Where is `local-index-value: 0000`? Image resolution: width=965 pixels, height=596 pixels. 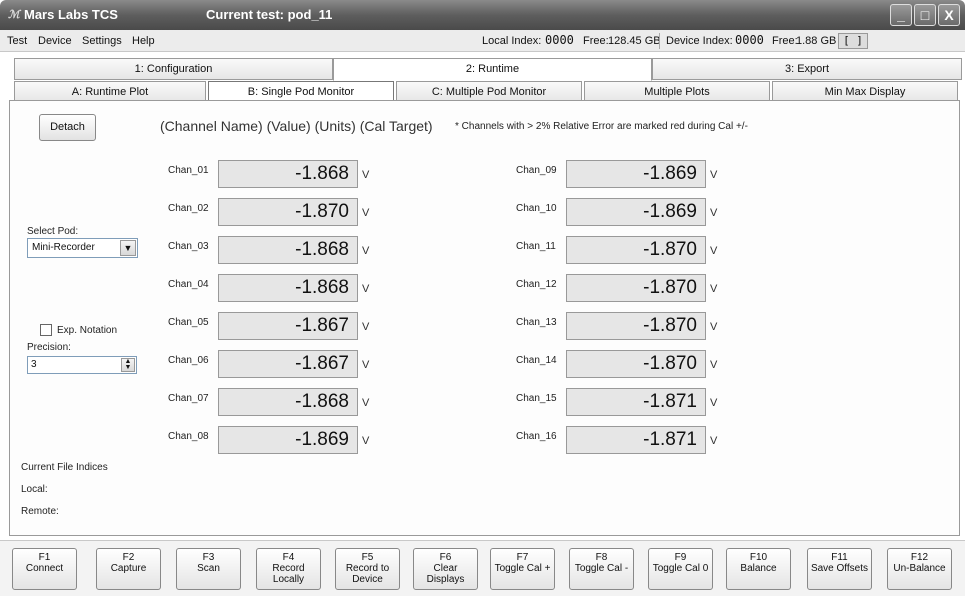 local-index-value: 0000 is located at coordinates (559, 40).